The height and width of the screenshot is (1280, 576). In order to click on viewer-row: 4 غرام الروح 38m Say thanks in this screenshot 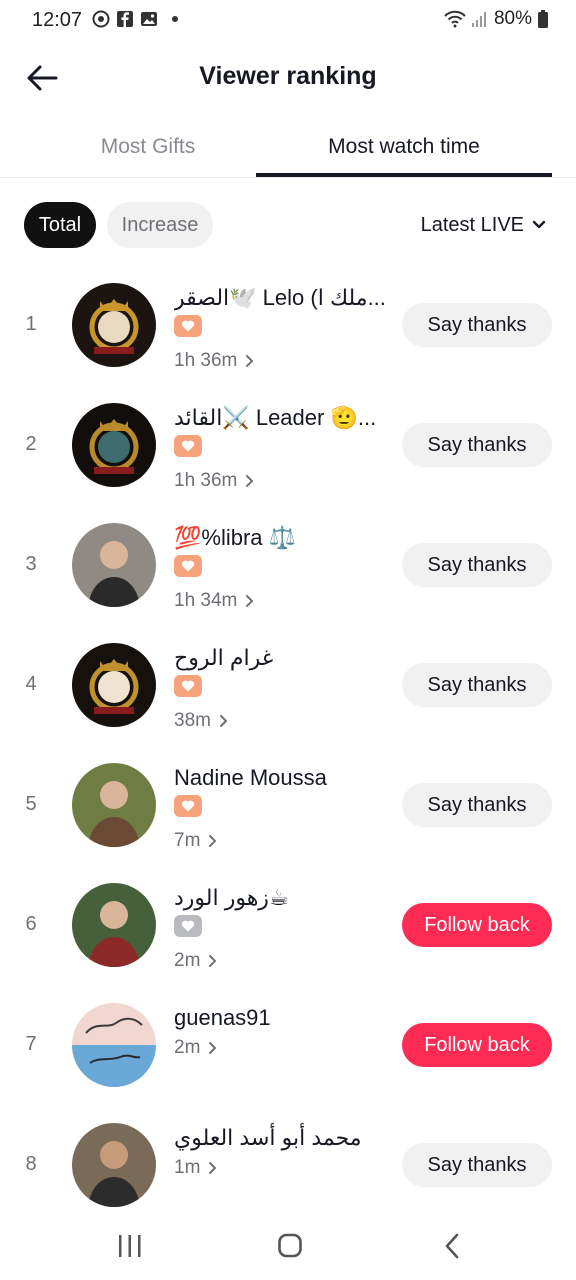, I will do `click(288, 685)`.